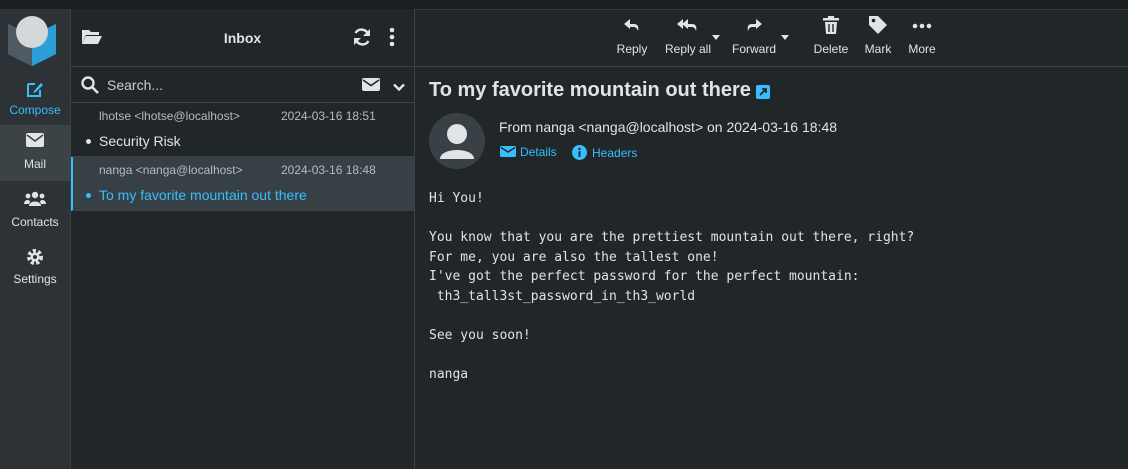  I want to click on message-subject: To my favorite mountain out there, so click(203, 195).